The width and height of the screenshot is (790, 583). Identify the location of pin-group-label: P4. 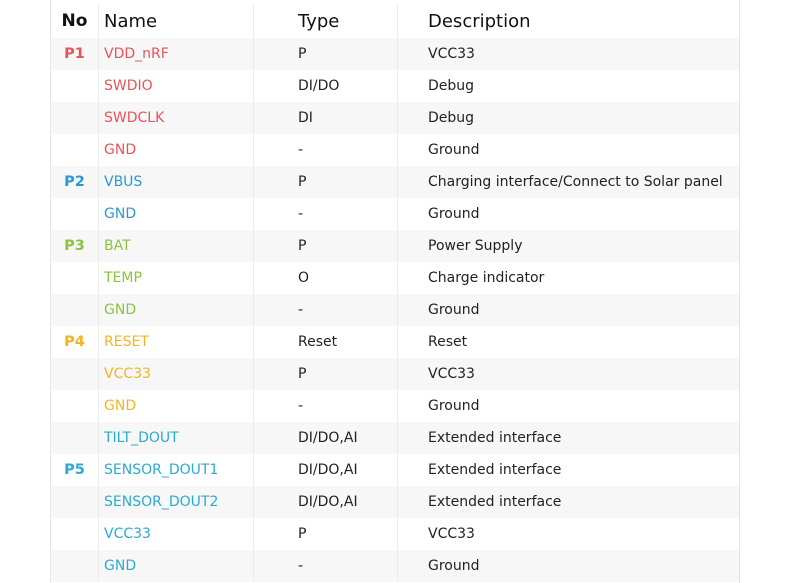
(75, 342).